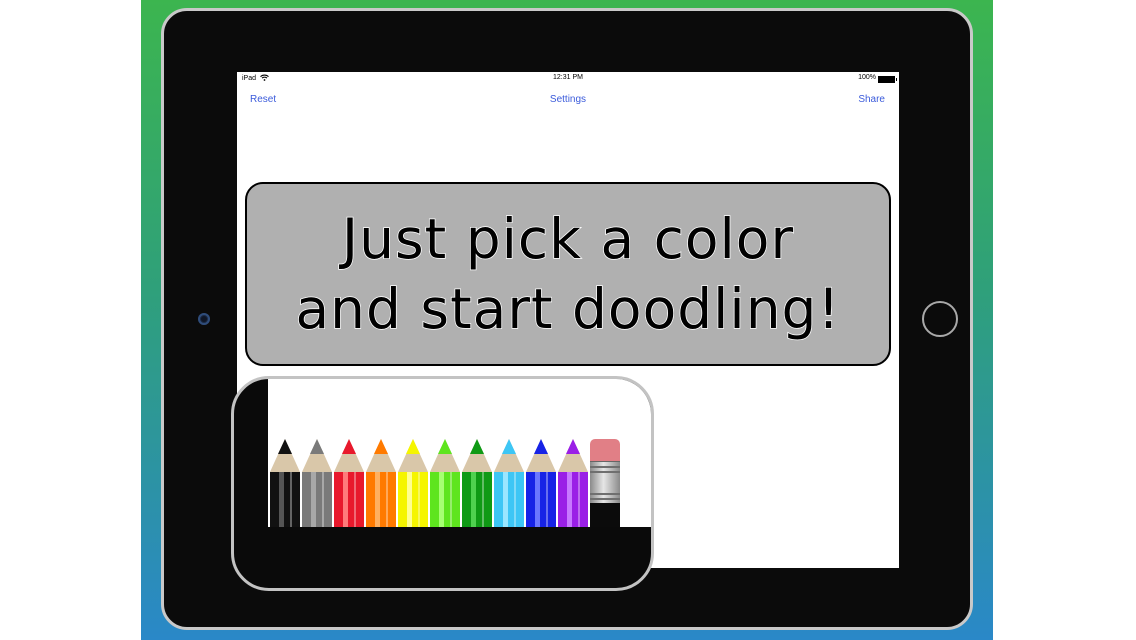 This screenshot has width=1136, height=640. What do you see at coordinates (204, 319) in the screenshot?
I see `front-camera` at bounding box center [204, 319].